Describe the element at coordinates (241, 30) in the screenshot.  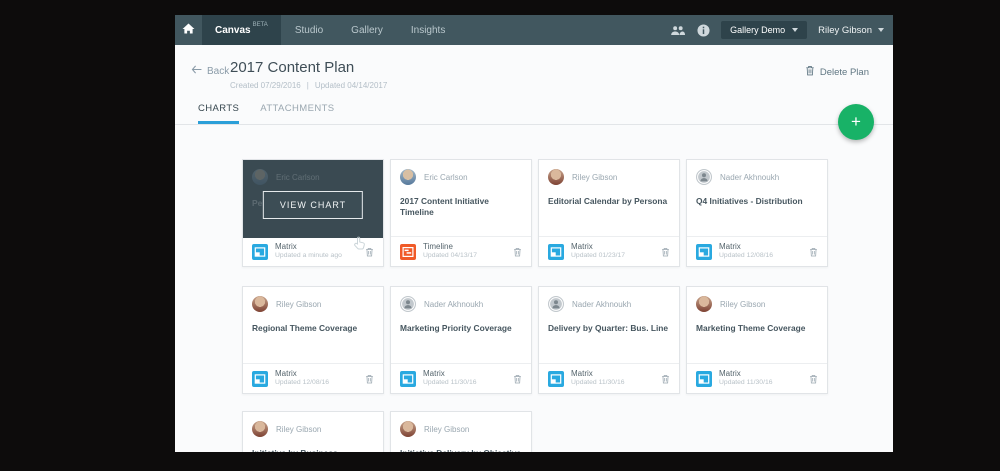
I see `nav-item-canvas: Canvas BETA` at that location.